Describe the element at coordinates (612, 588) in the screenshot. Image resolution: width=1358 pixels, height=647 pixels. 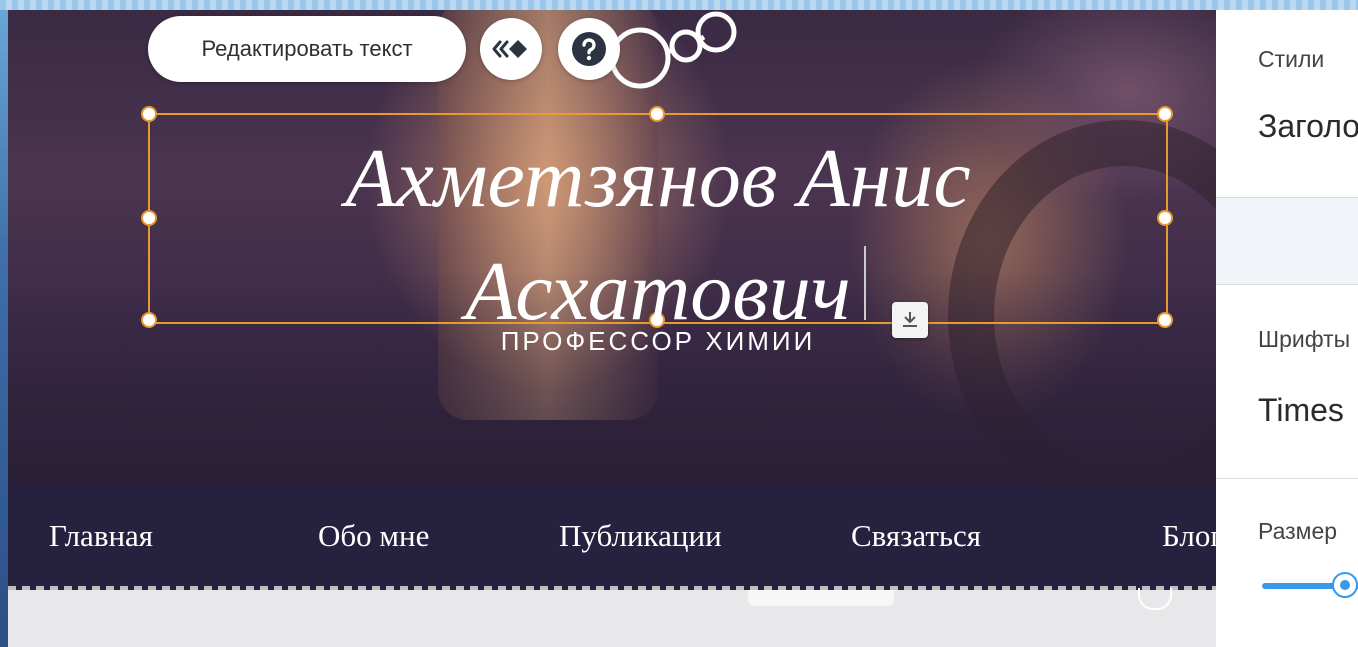
I see `section-divider` at that location.